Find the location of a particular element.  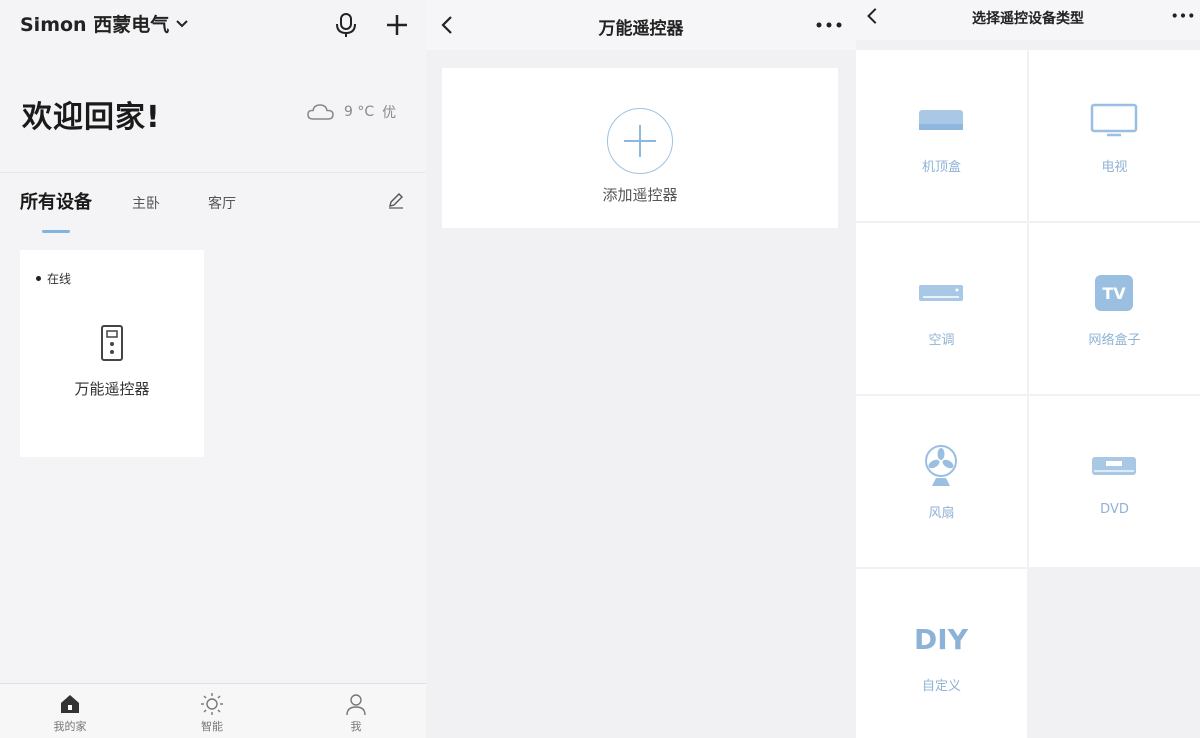

sun-icon is located at coordinates (212, 704).